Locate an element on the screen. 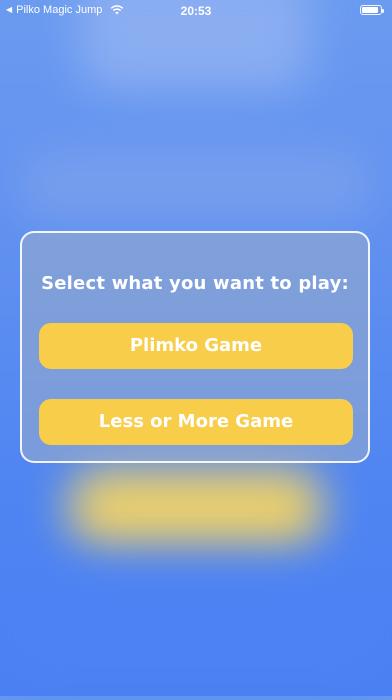  dialog-title: Select what you want to play: is located at coordinates (195, 283).